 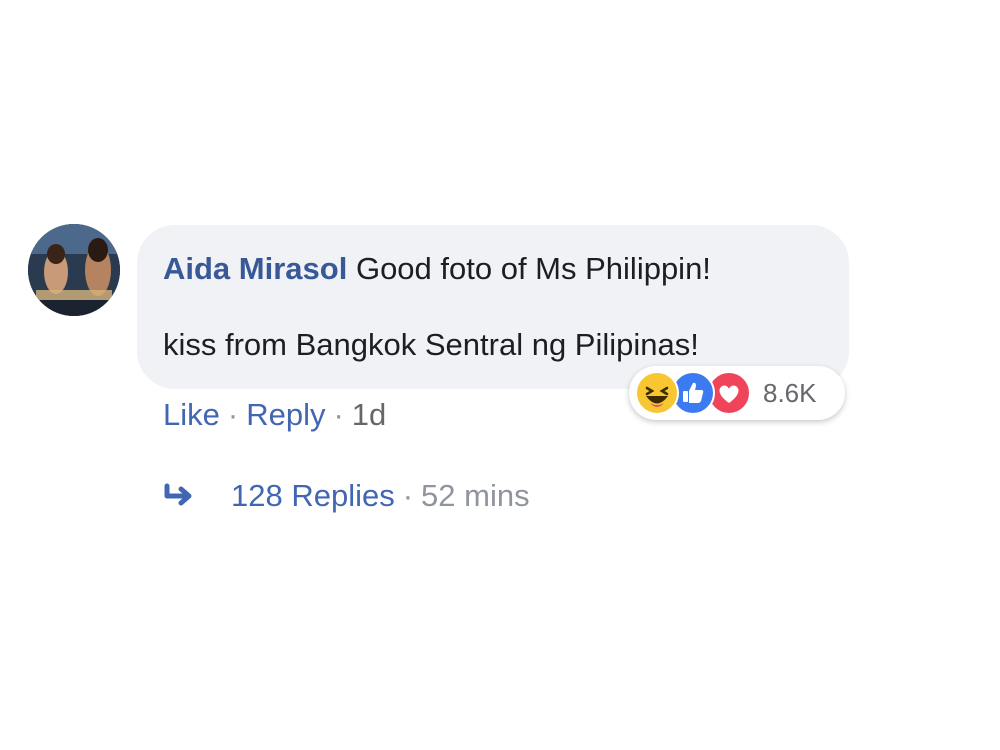 I want to click on reactions-summary: 8.6K, so click(x=737, y=393).